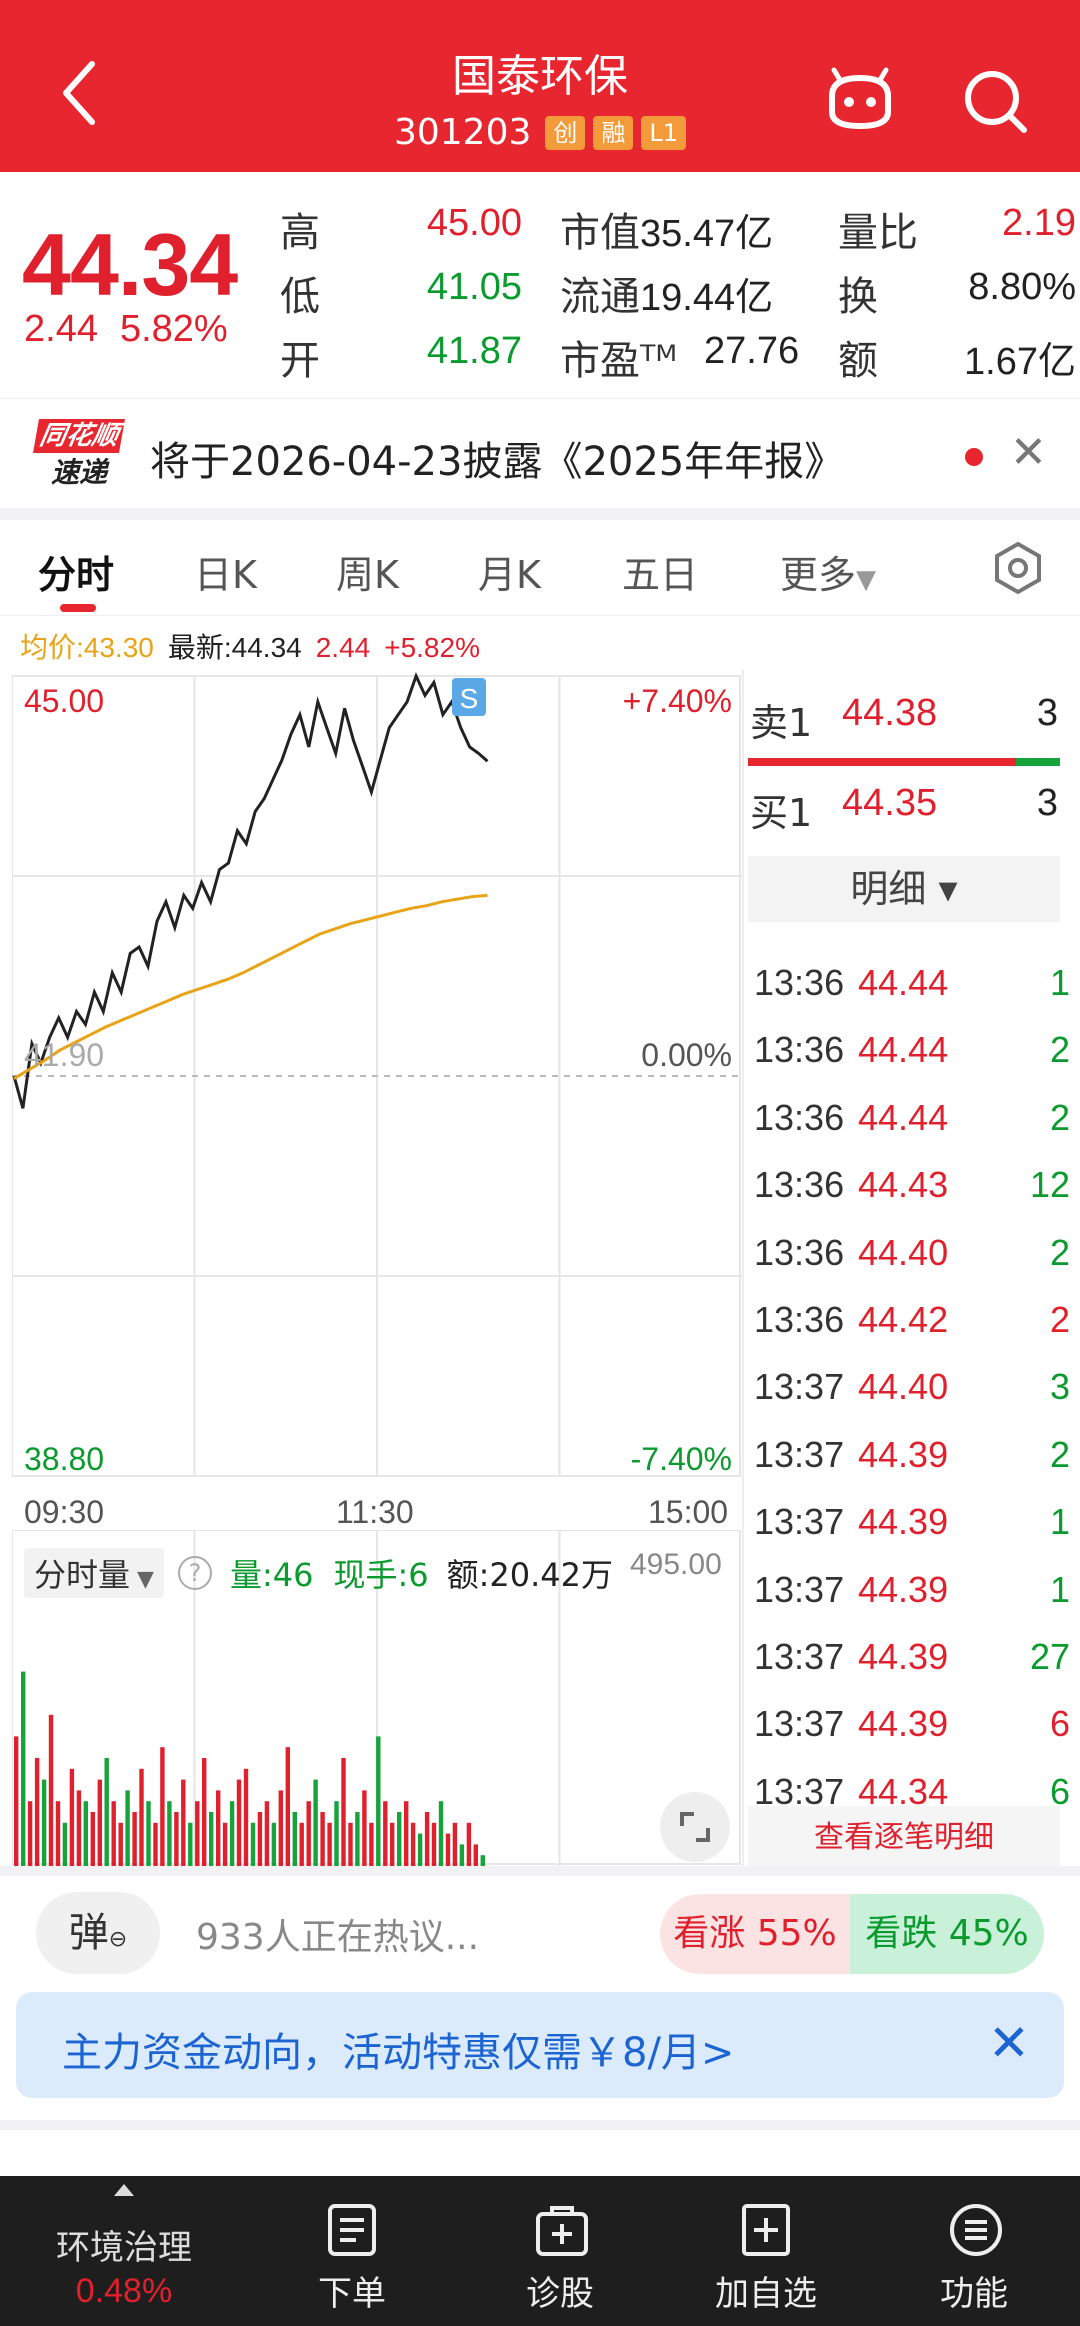 The height and width of the screenshot is (2326, 1080). What do you see at coordinates (755, 1934) in the screenshot?
I see `vote-bullish-button: 看涨 55%` at bounding box center [755, 1934].